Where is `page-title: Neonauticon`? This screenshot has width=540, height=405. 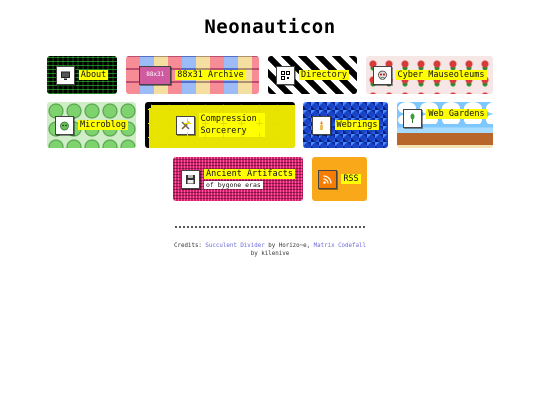 page-title: Neonauticon is located at coordinates (270, 27).